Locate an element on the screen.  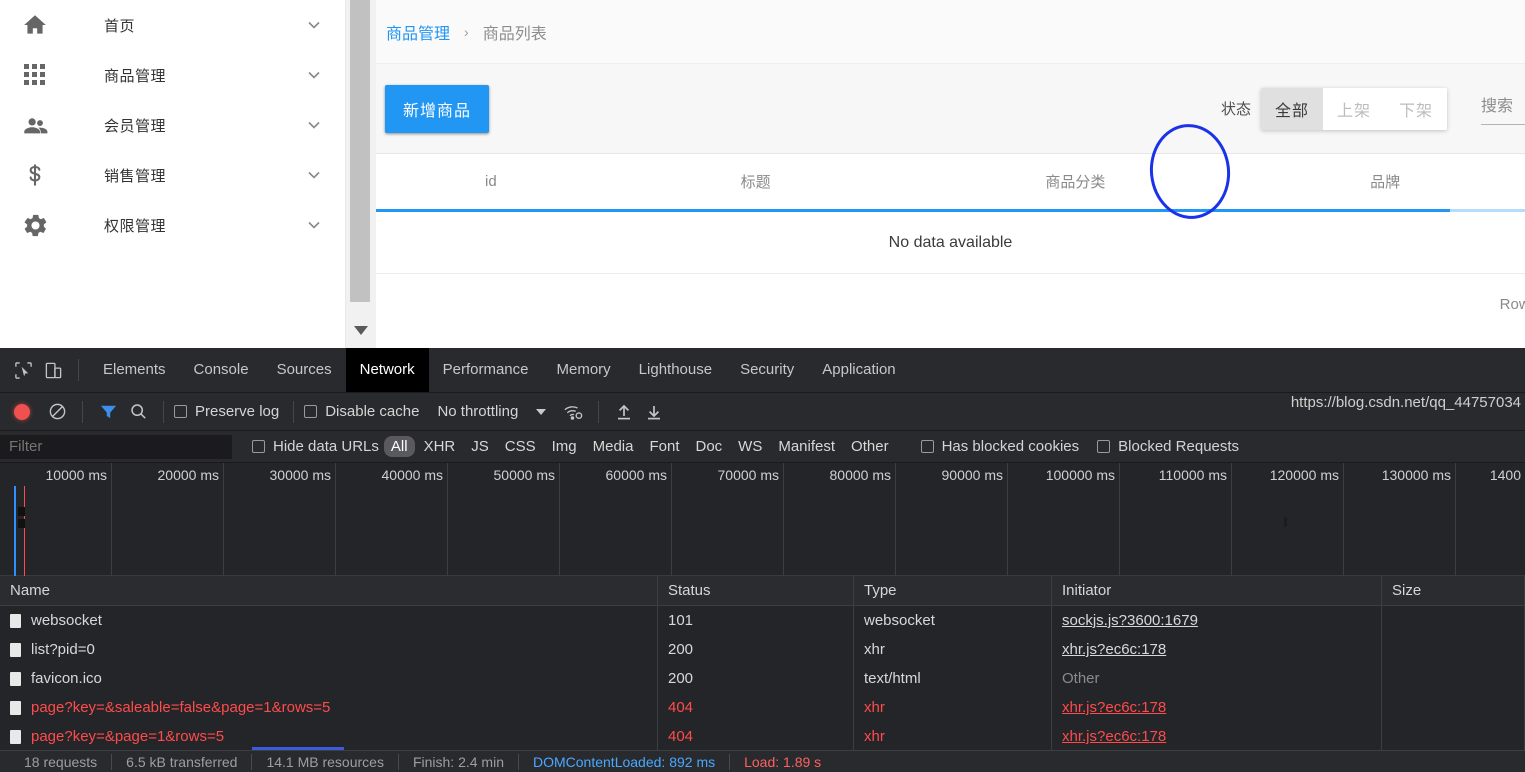
scroll-down-arrow-icon is located at coordinates (361, 331).